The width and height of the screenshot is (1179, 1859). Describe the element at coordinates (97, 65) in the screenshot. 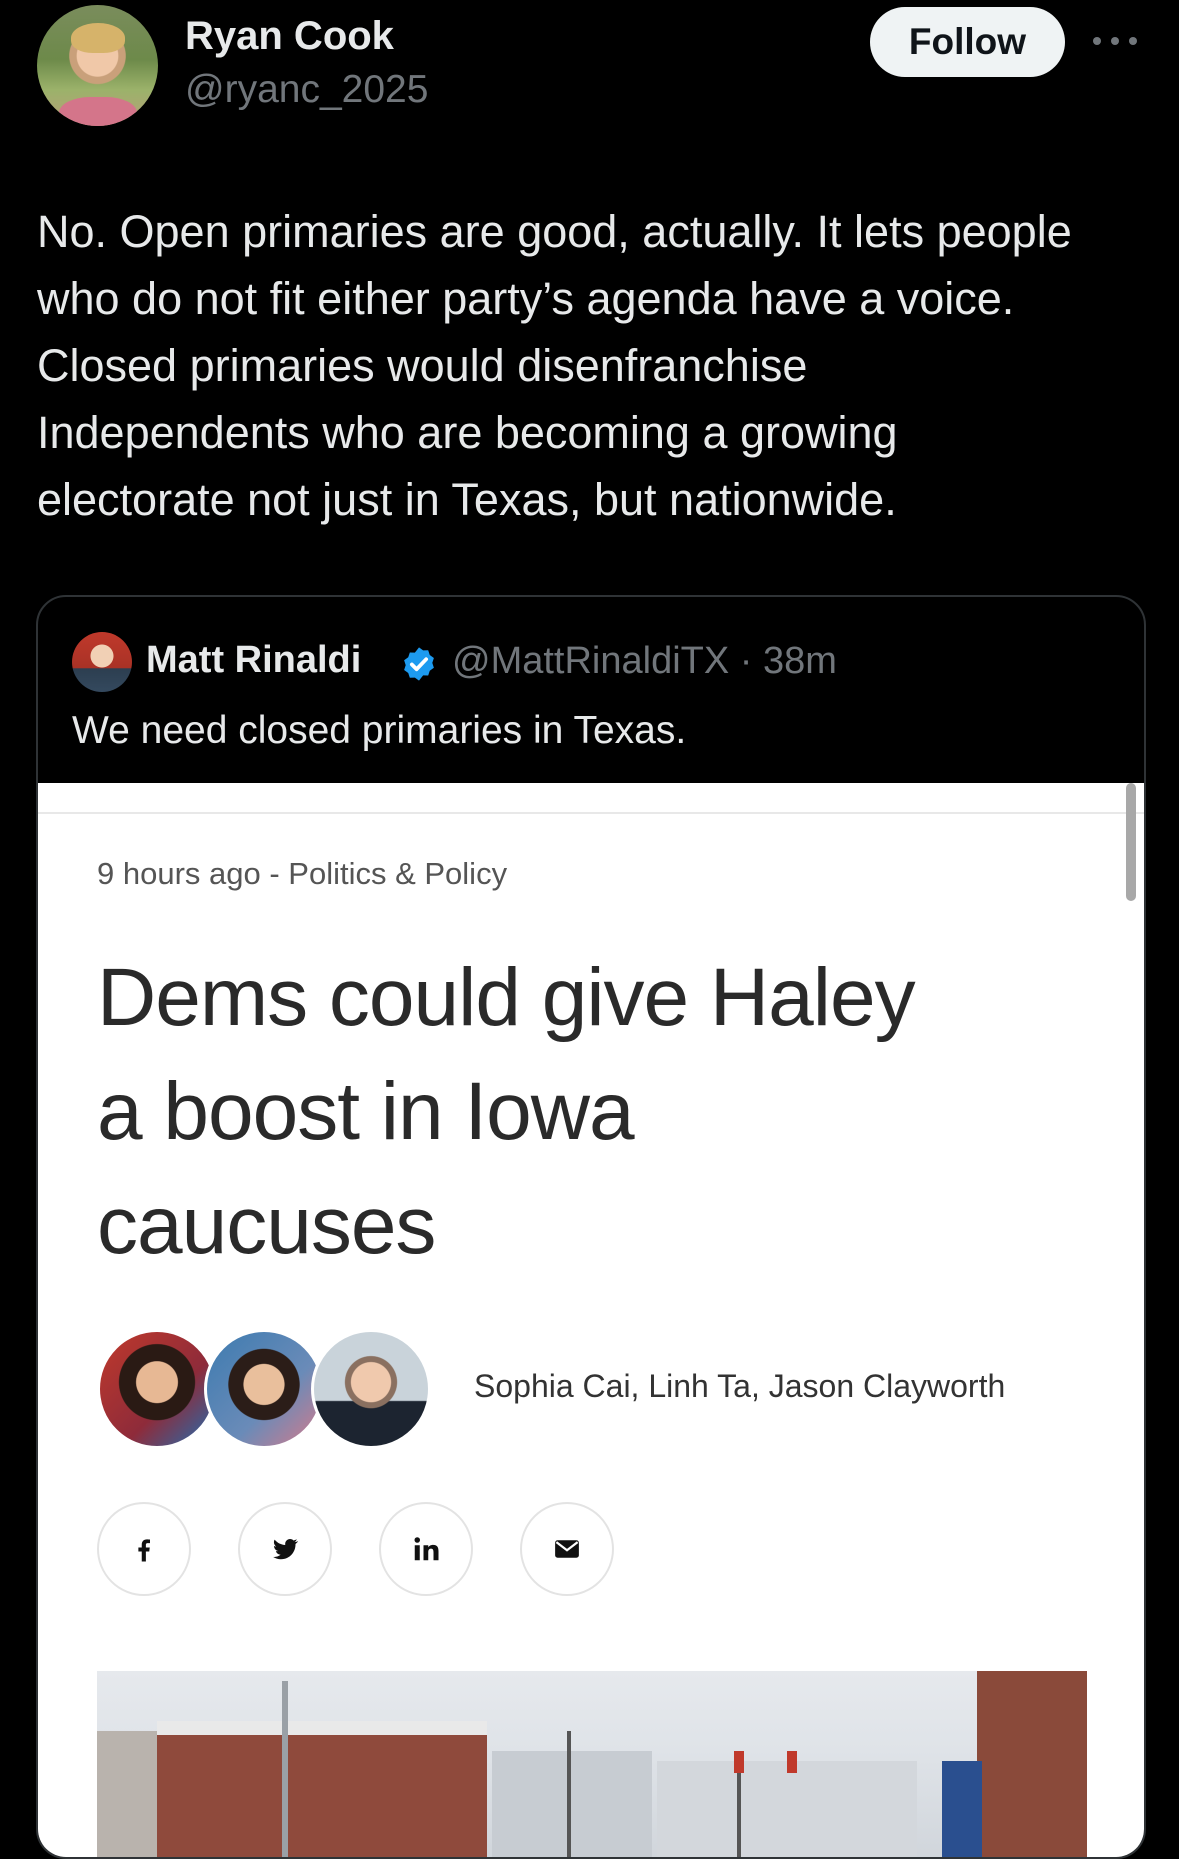

I see `author-avatar` at that location.